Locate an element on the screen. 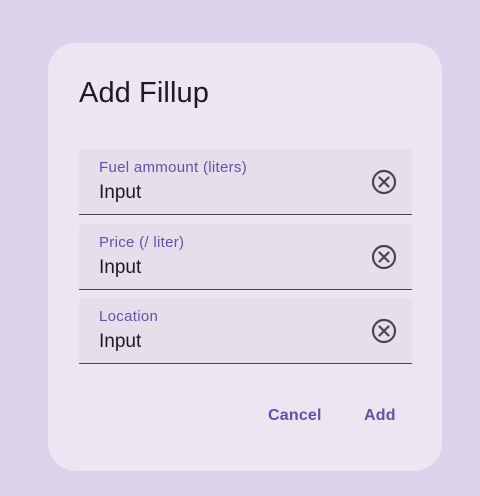  clear-fuel-amount-button is located at coordinates (384, 182).